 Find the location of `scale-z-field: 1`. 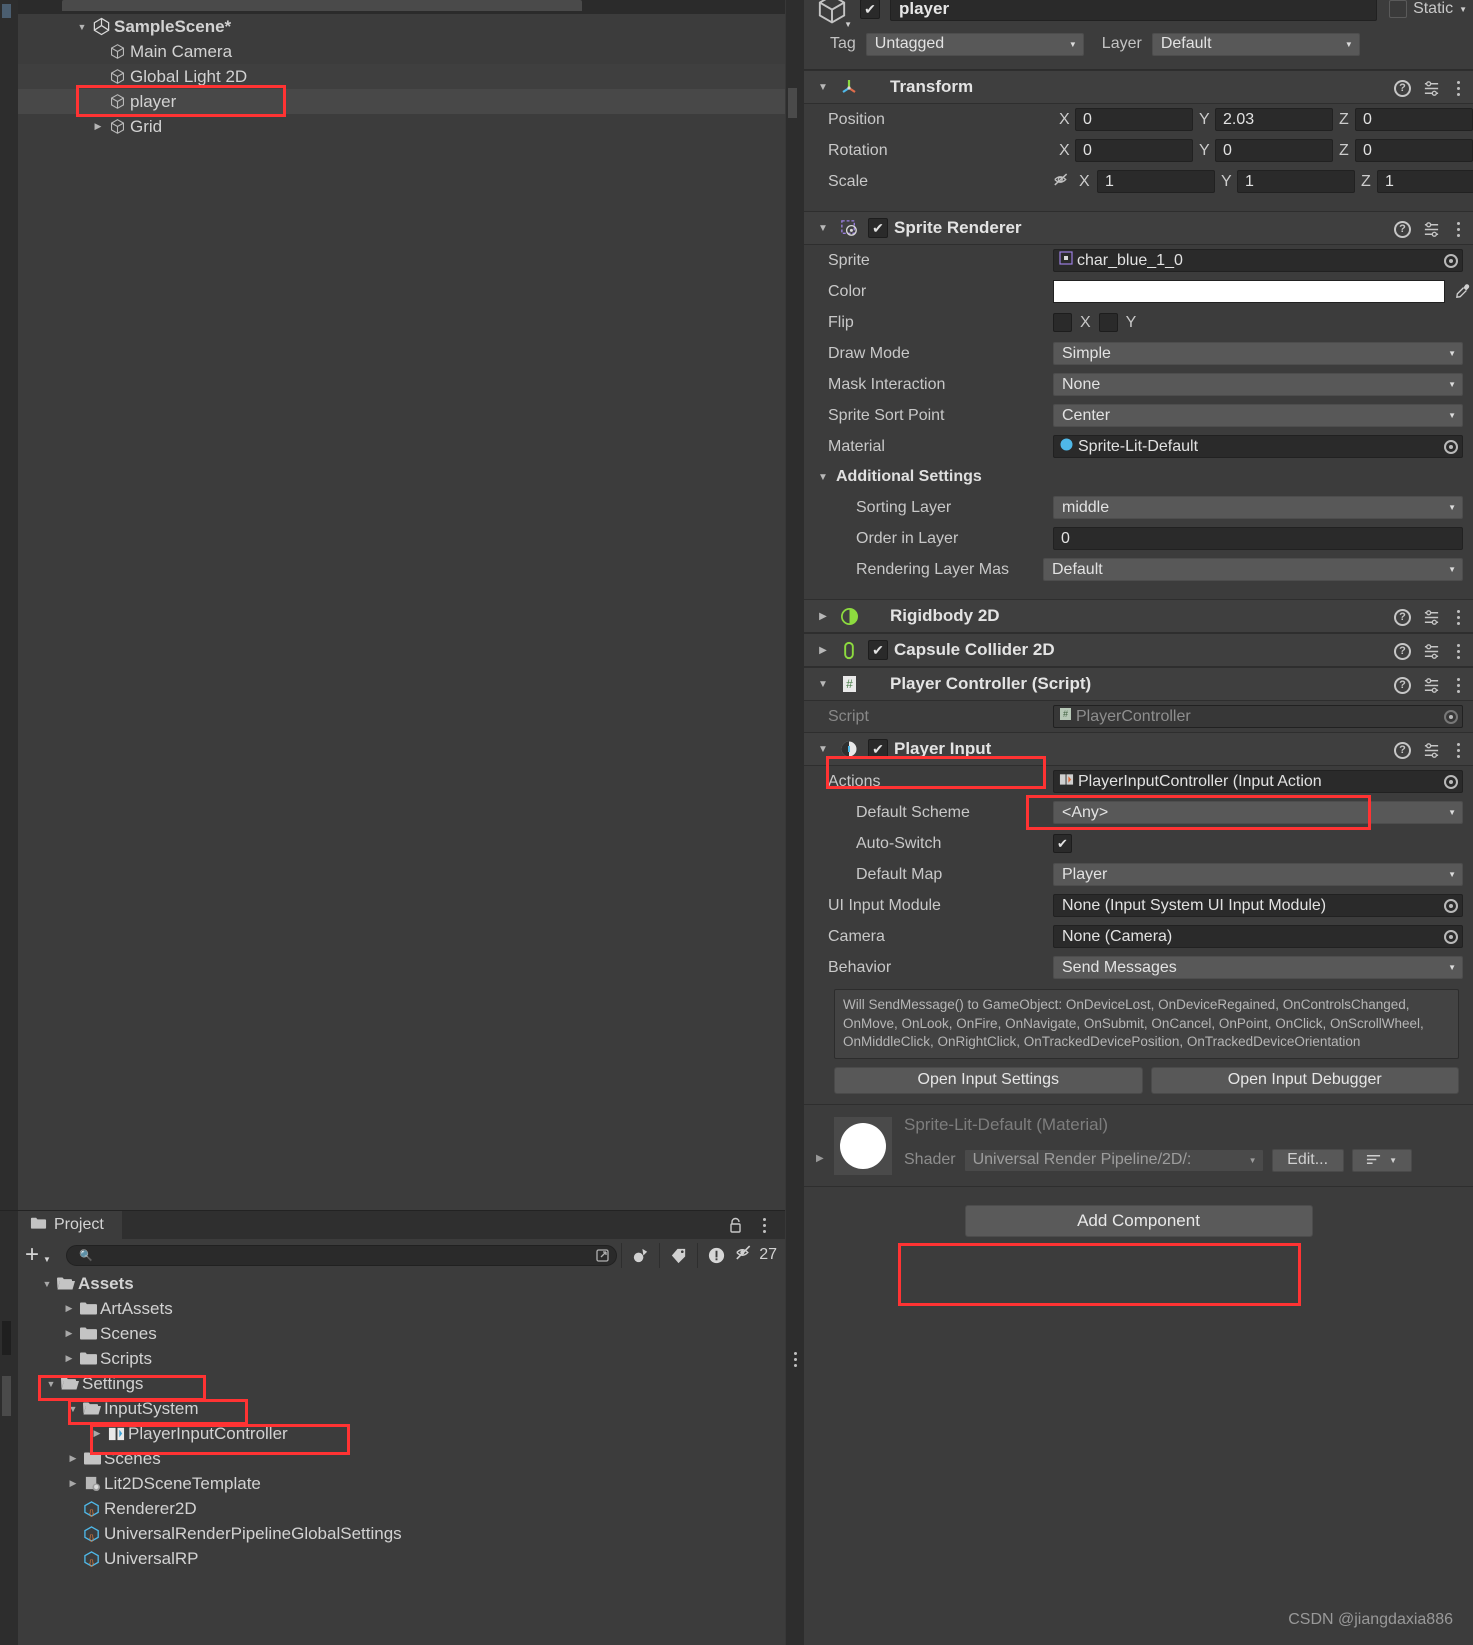

scale-z-field: 1 is located at coordinates (1425, 181).